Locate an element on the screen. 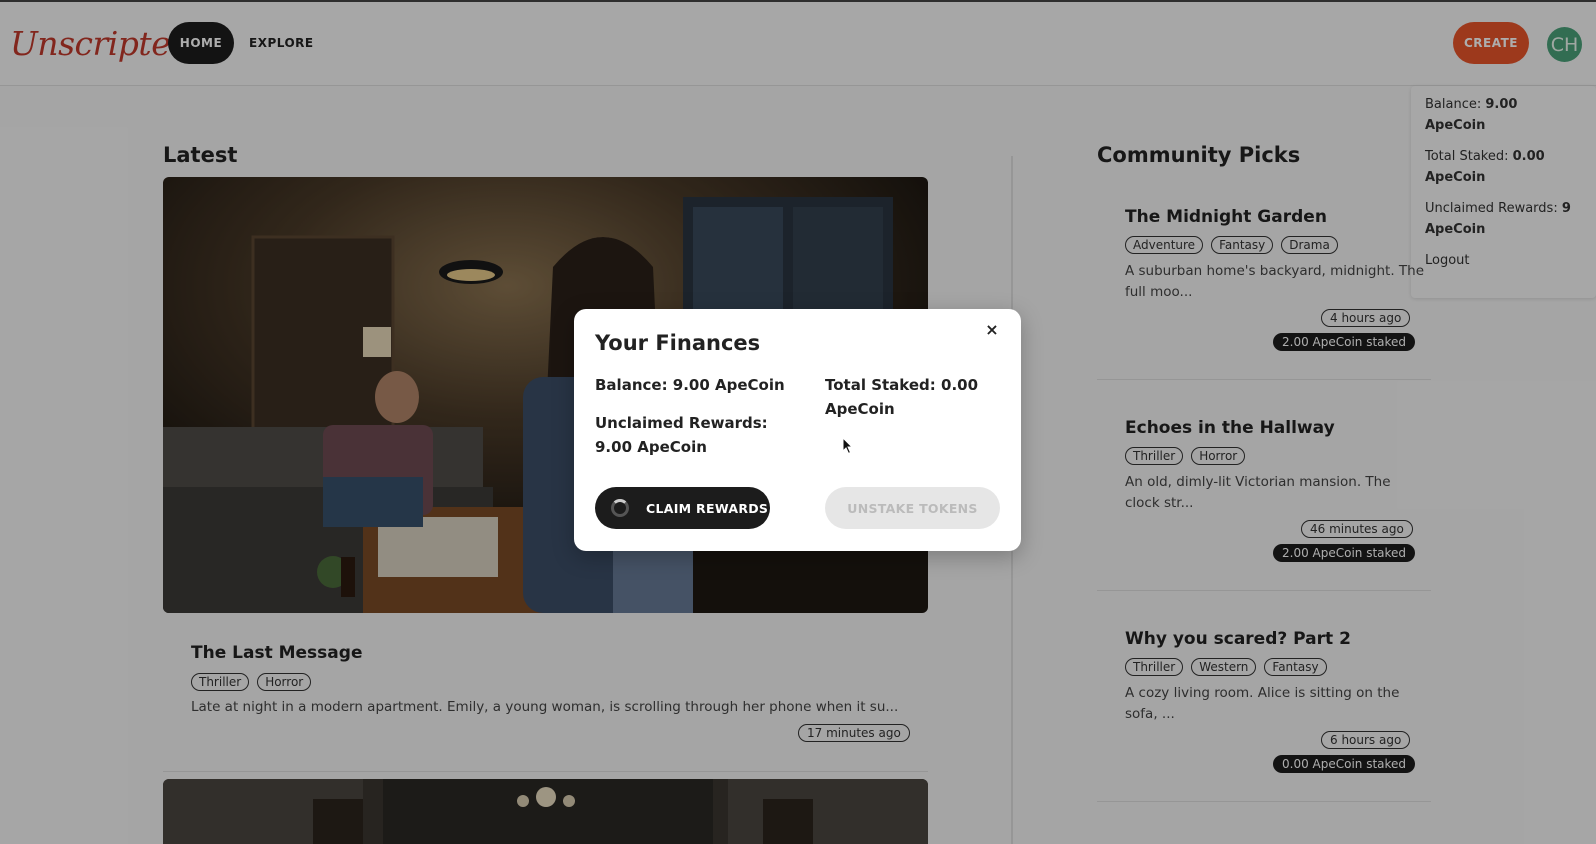 The width and height of the screenshot is (1596, 844). loading-spinner-icon is located at coordinates (620, 508).